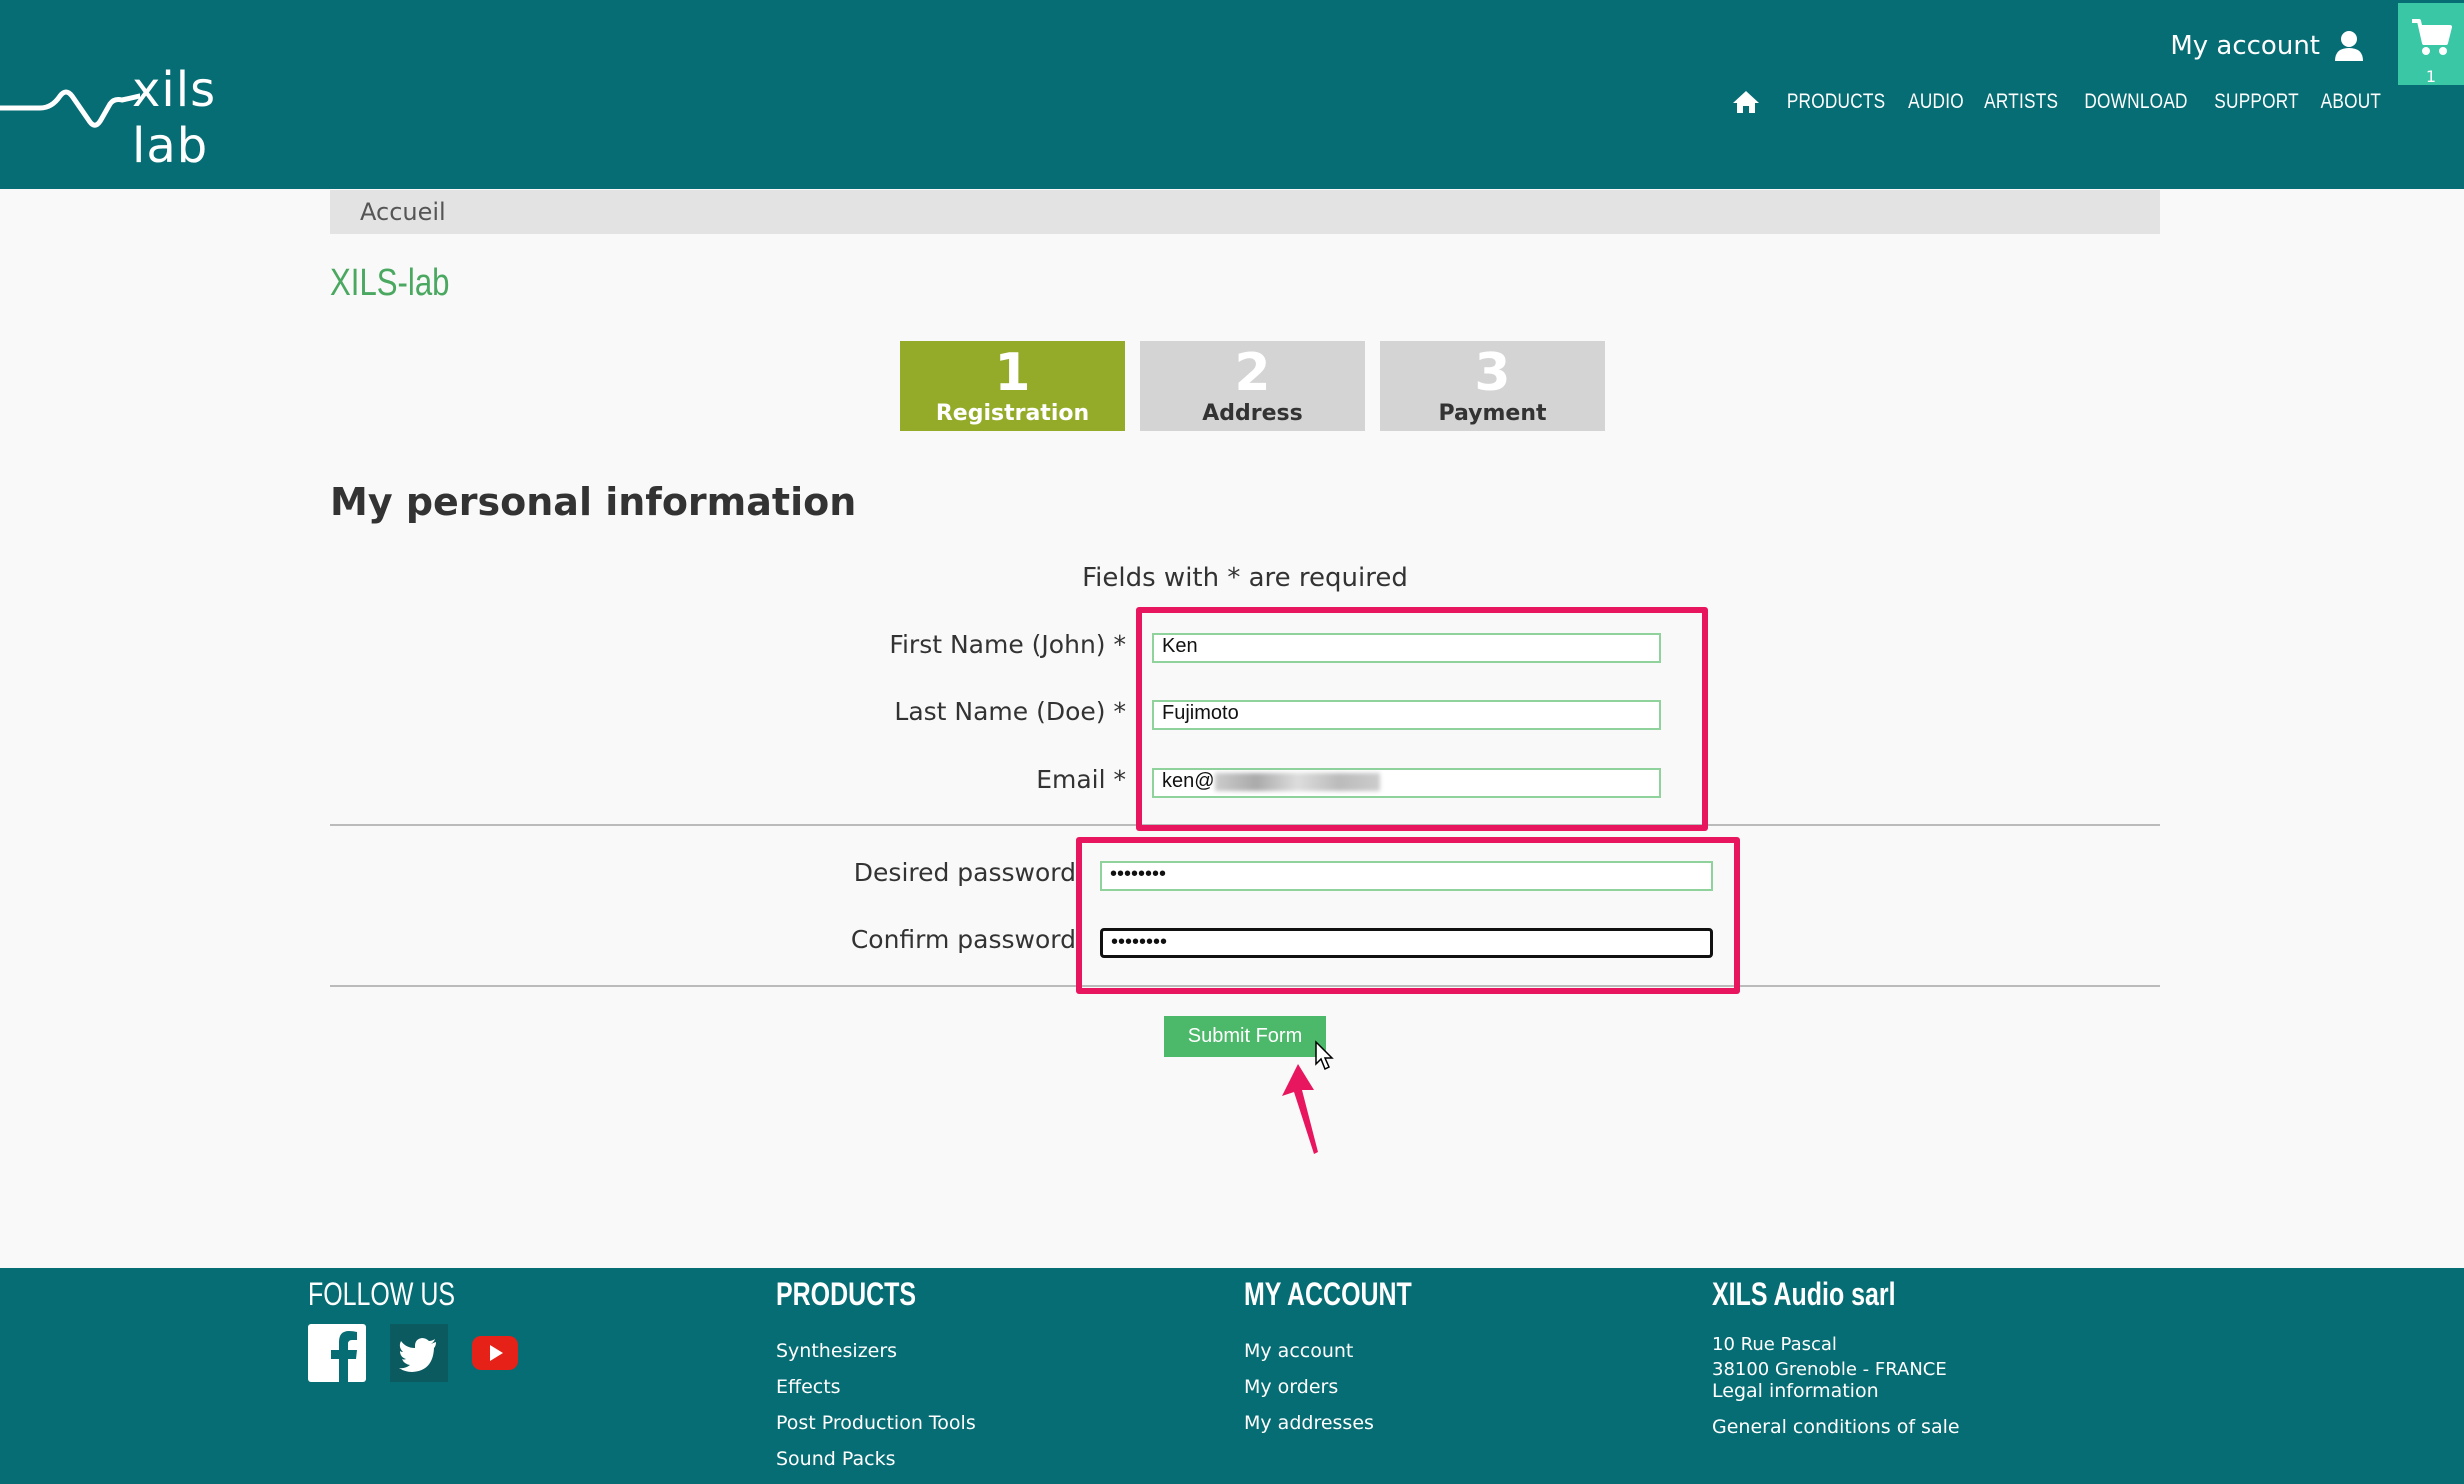 Image resolution: width=2464 pixels, height=1484 pixels. Describe the element at coordinates (390, 283) in the screenshot. I see `site-title: XILS-lab` at that location.